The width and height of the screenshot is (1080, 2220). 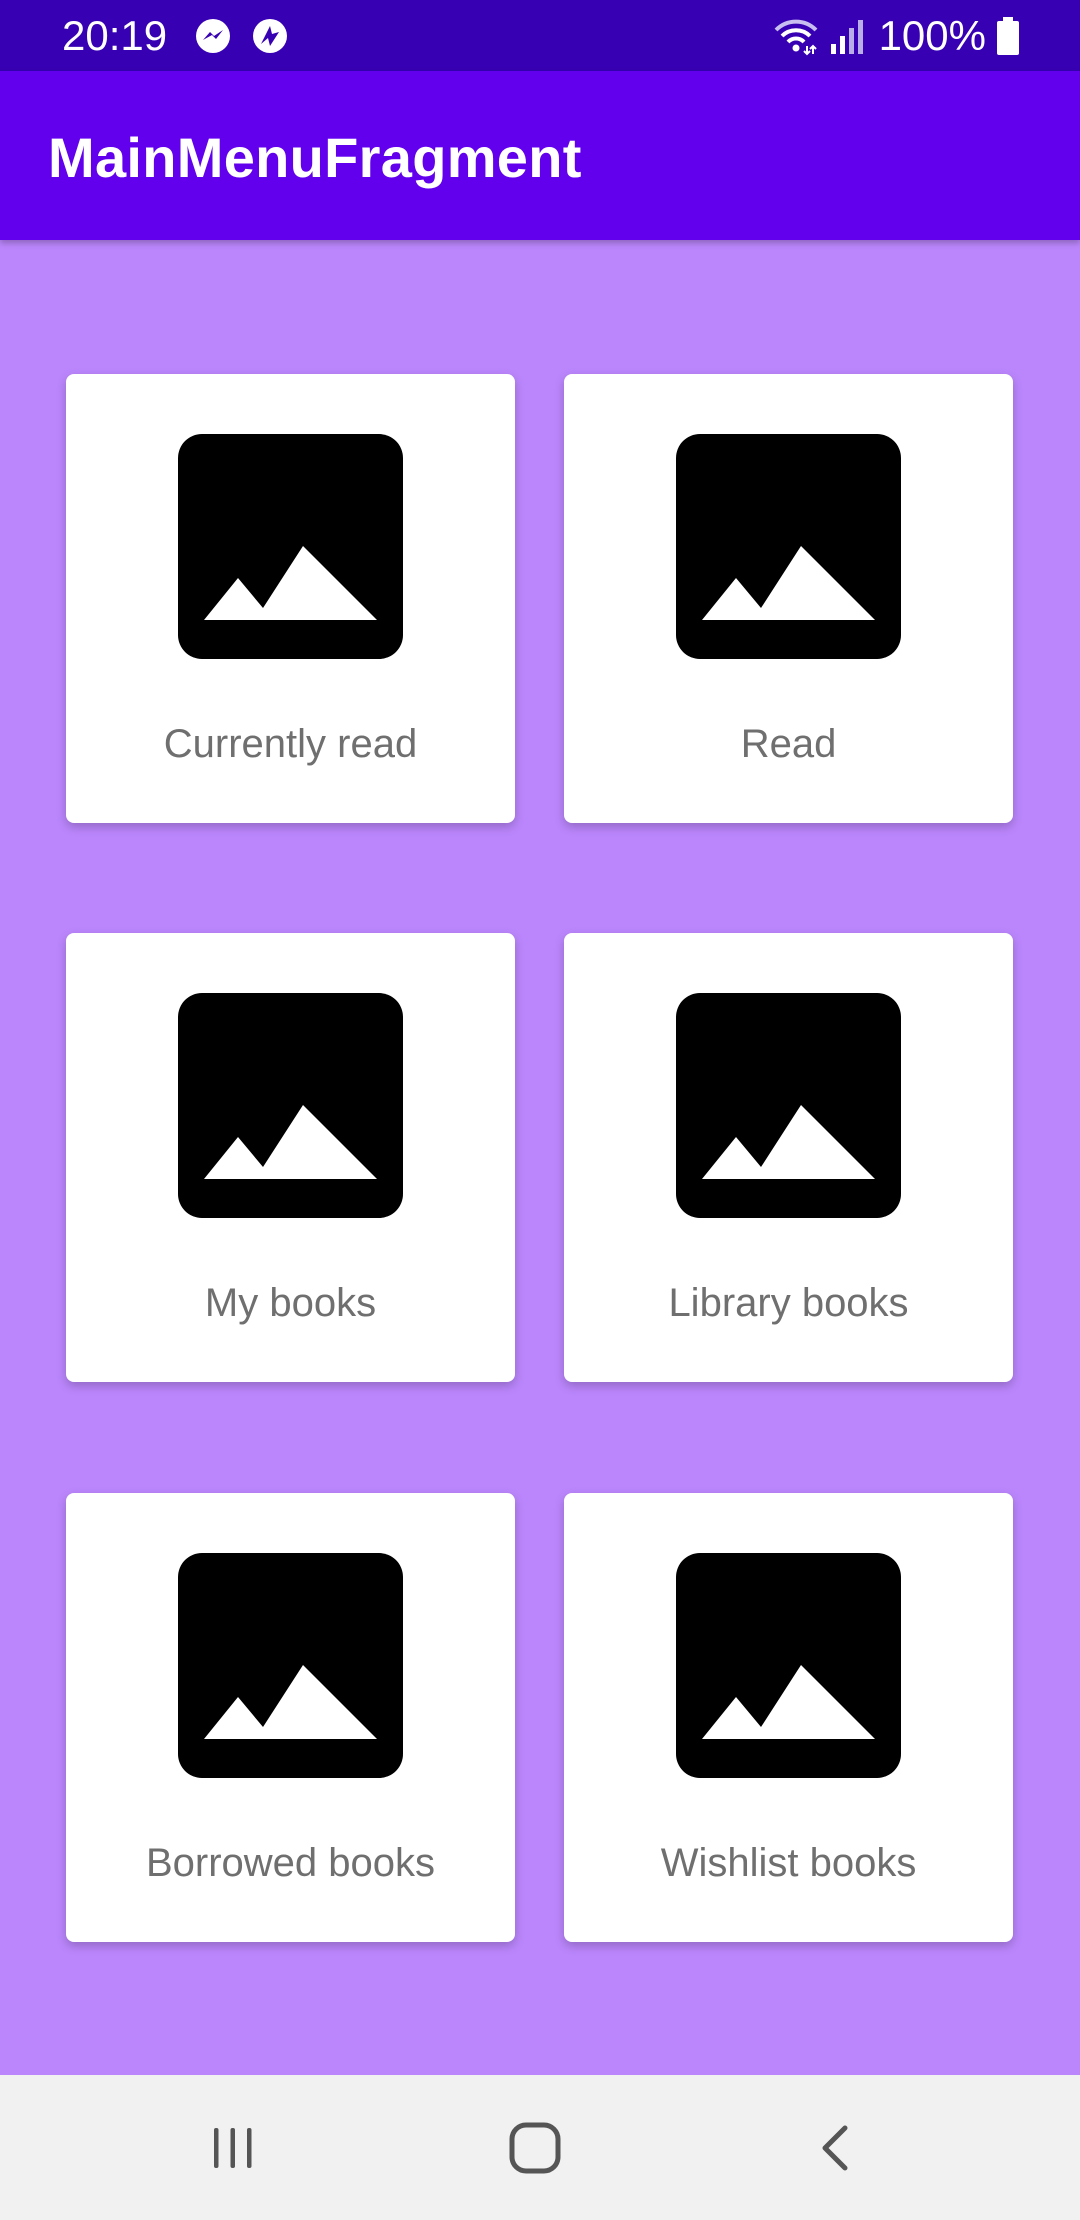 I want to click on page-title: MainMenuFragment, so click(x=315, y=157).